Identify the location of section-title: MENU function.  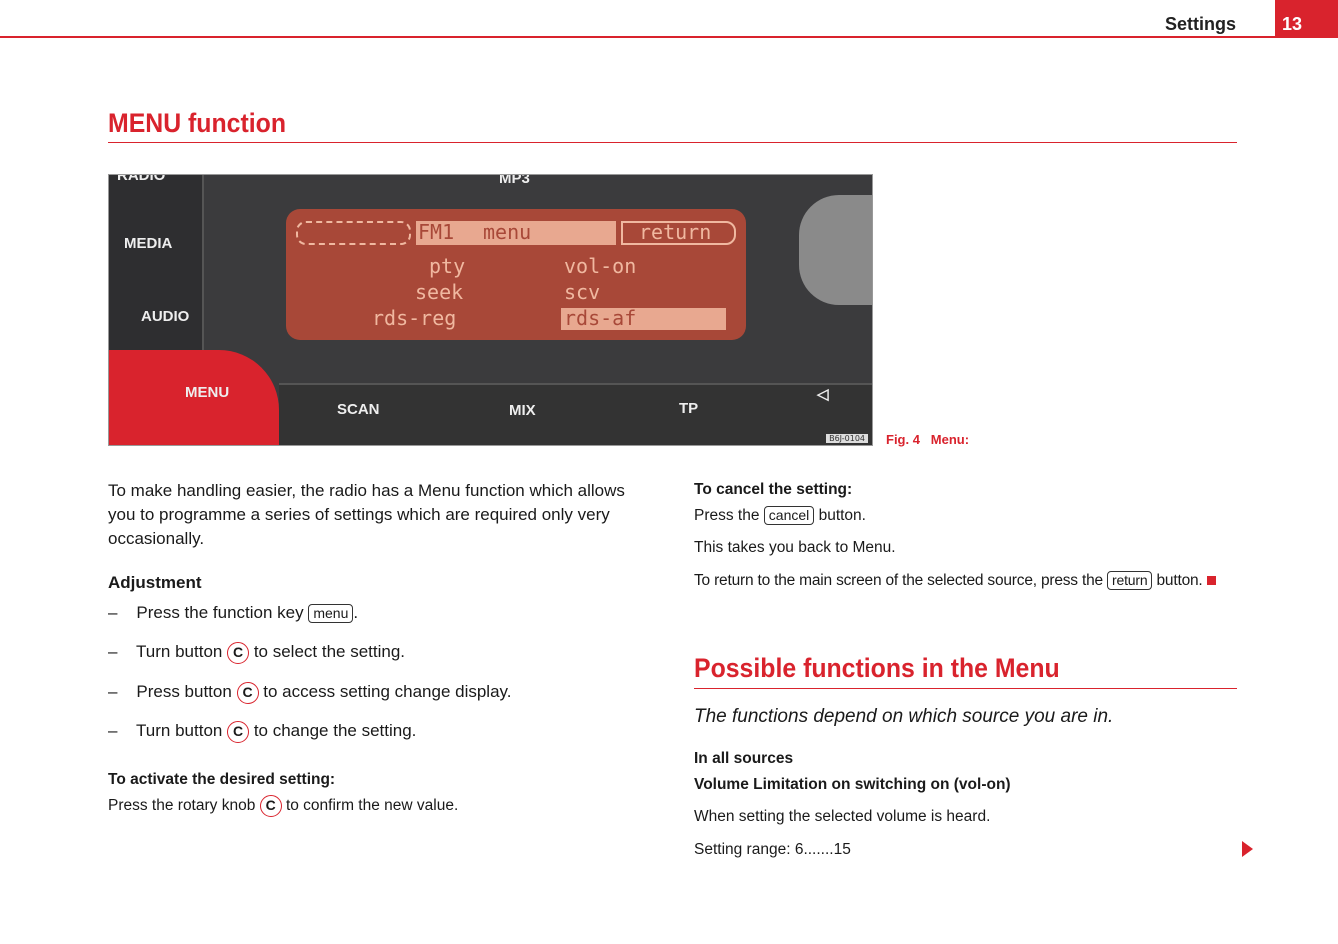
(197, 123).